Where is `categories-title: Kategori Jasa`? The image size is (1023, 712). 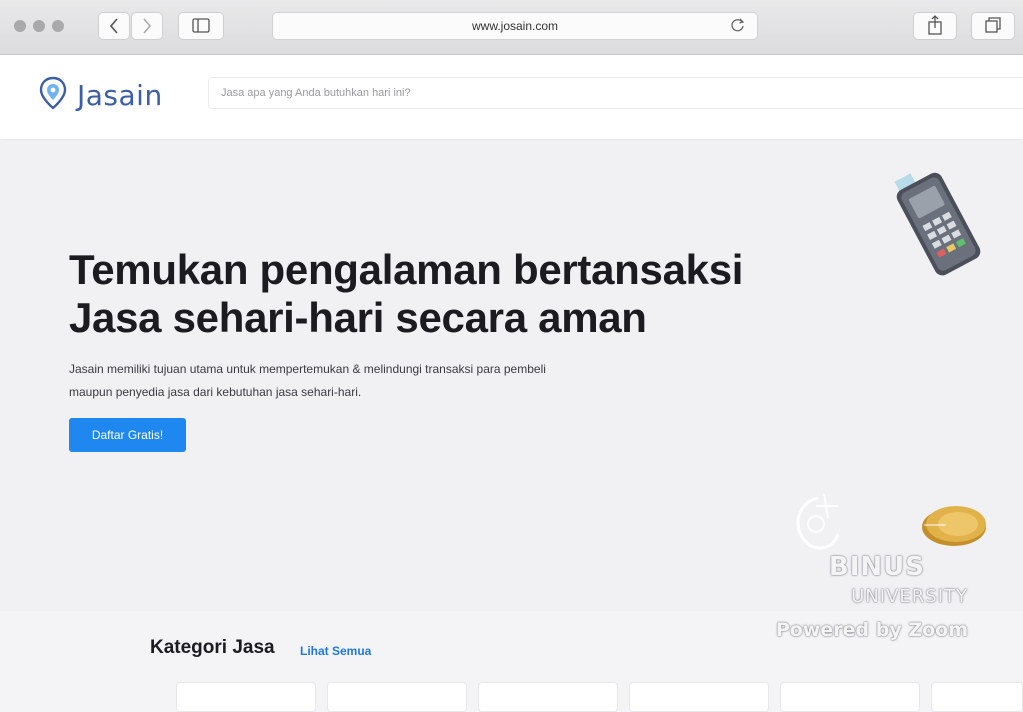
categories-title: Kategori Jasa is located at coordinates (212, 647).